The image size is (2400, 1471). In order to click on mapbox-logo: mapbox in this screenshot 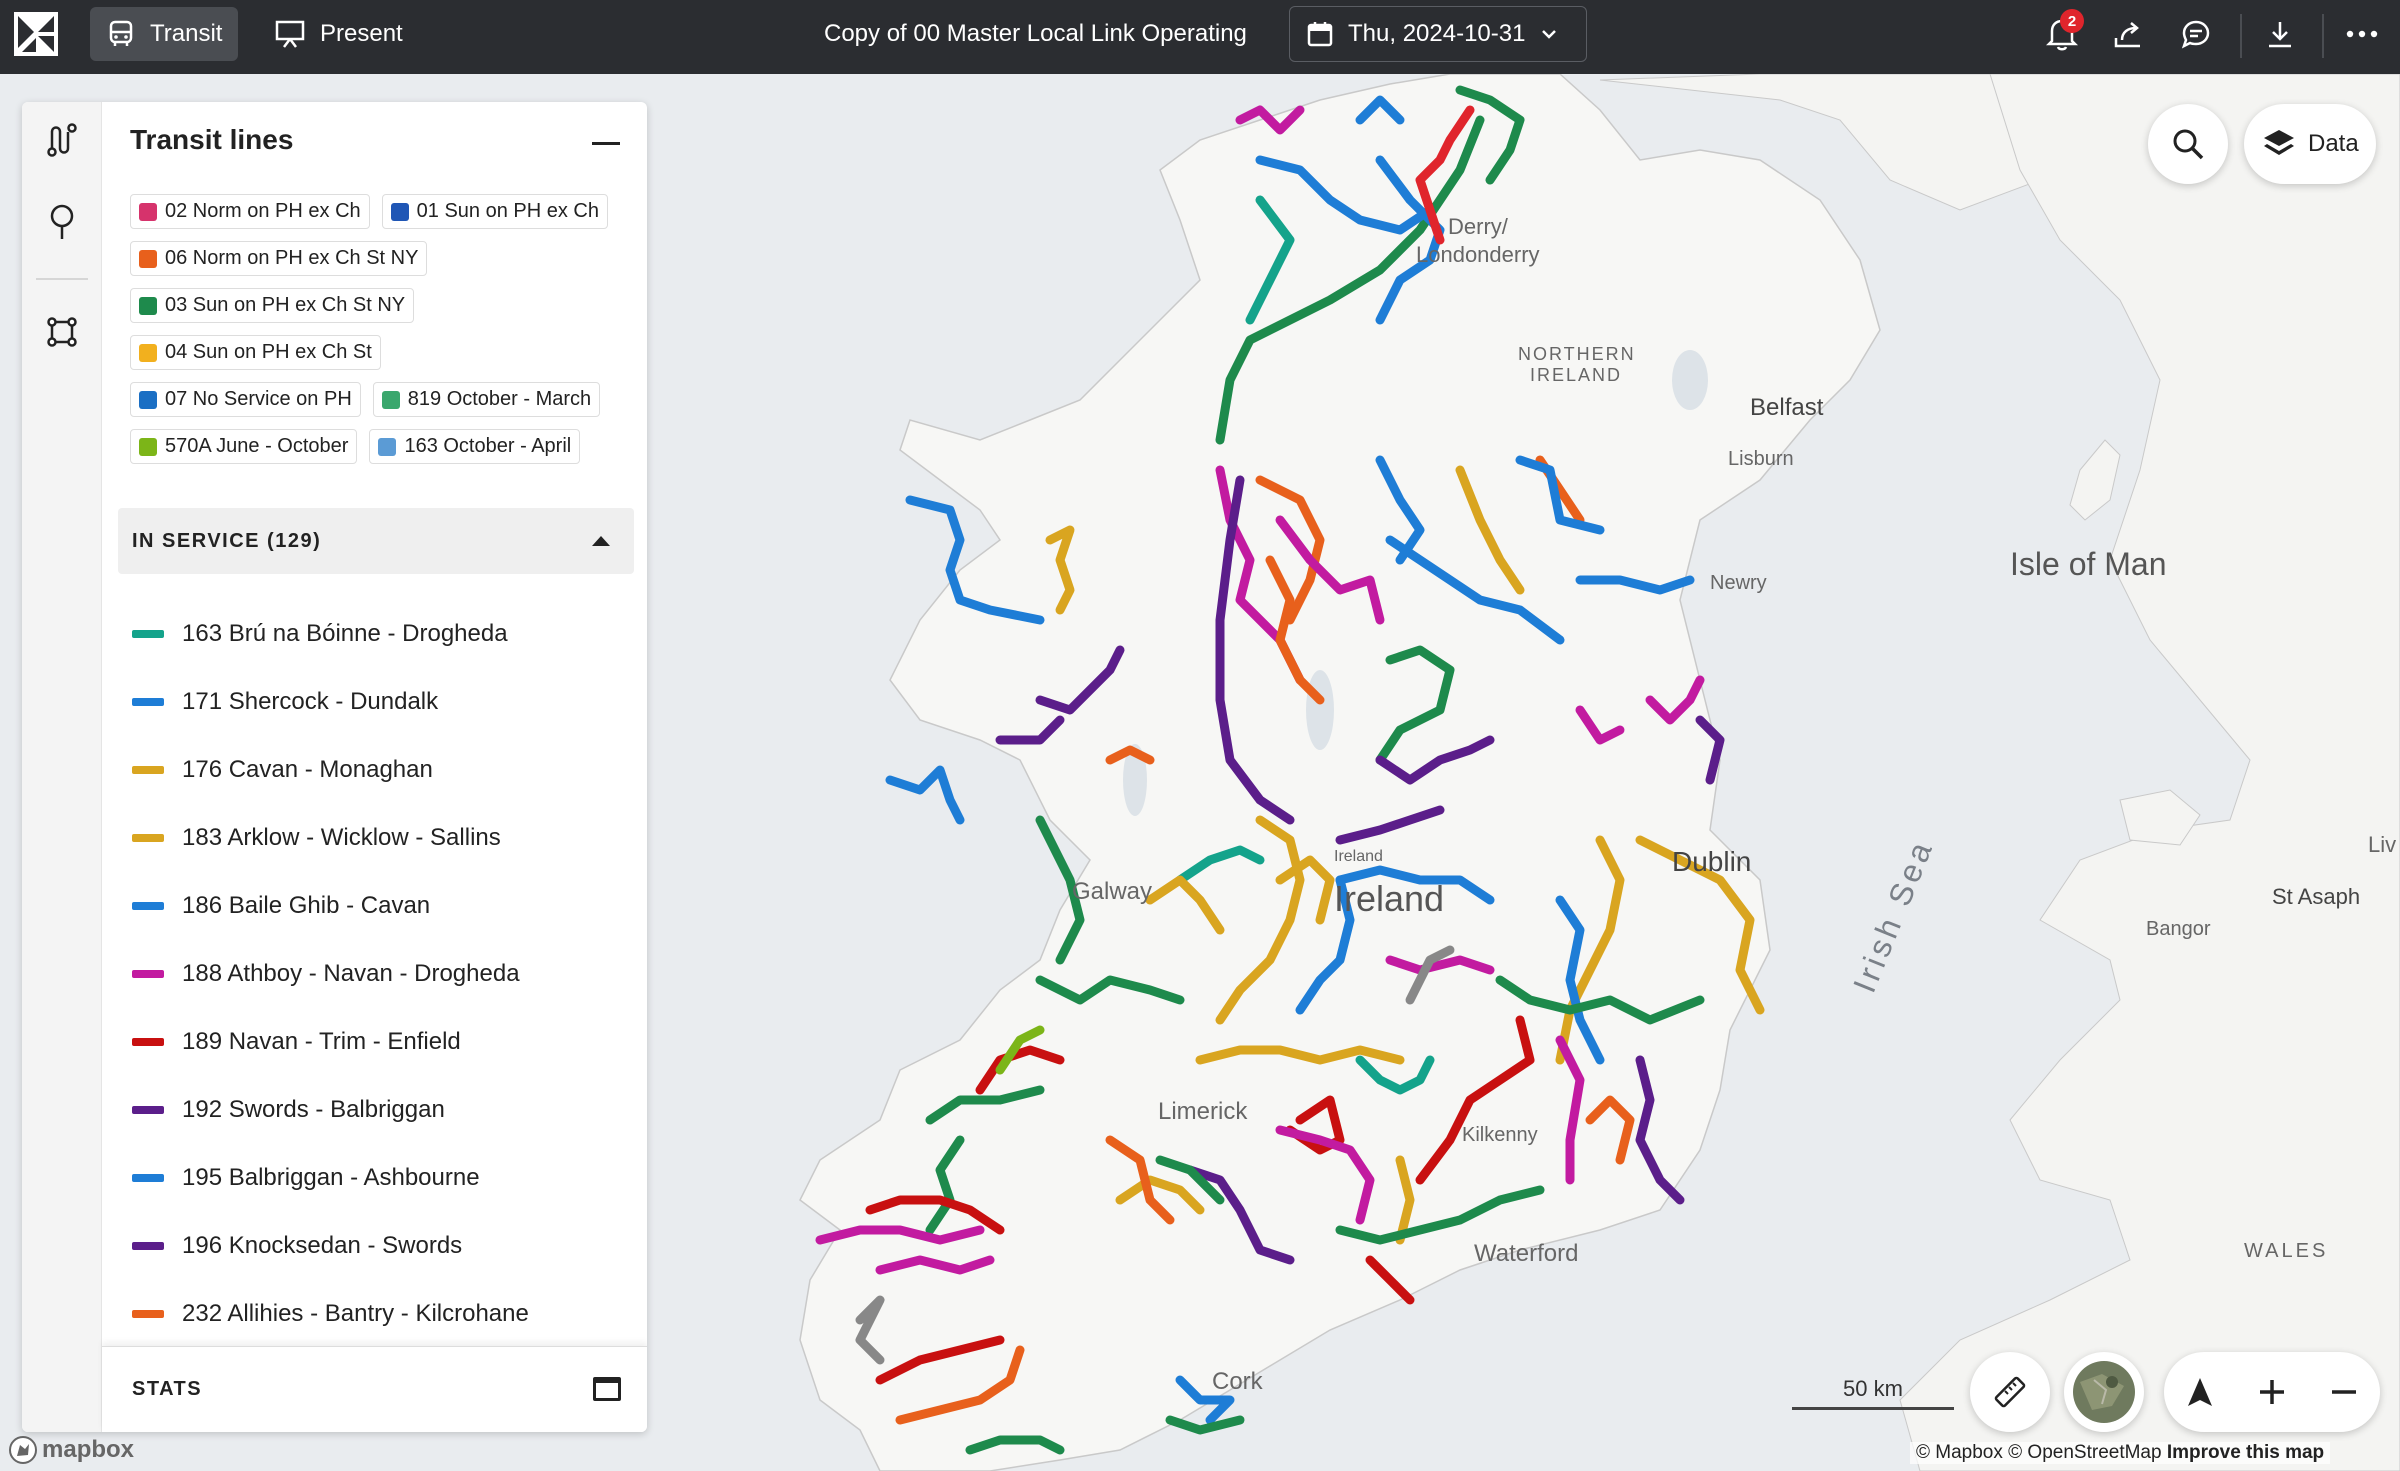, I will do `click(71, 1450)`.